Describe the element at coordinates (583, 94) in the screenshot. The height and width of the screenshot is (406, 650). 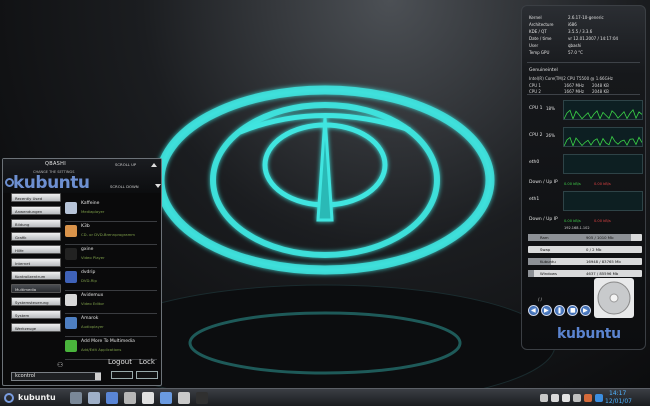
I see `divider` at that location.